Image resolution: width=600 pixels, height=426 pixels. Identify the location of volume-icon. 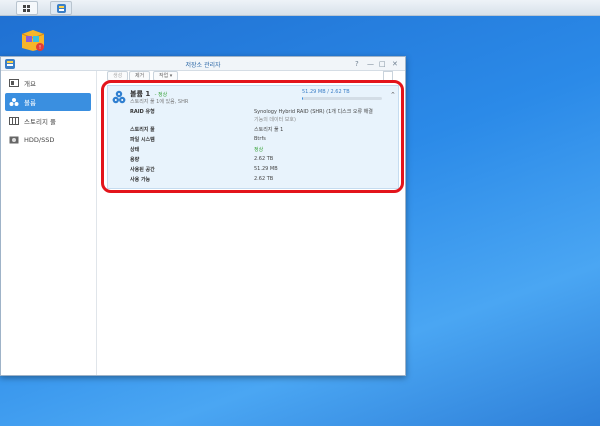
(14, 102).